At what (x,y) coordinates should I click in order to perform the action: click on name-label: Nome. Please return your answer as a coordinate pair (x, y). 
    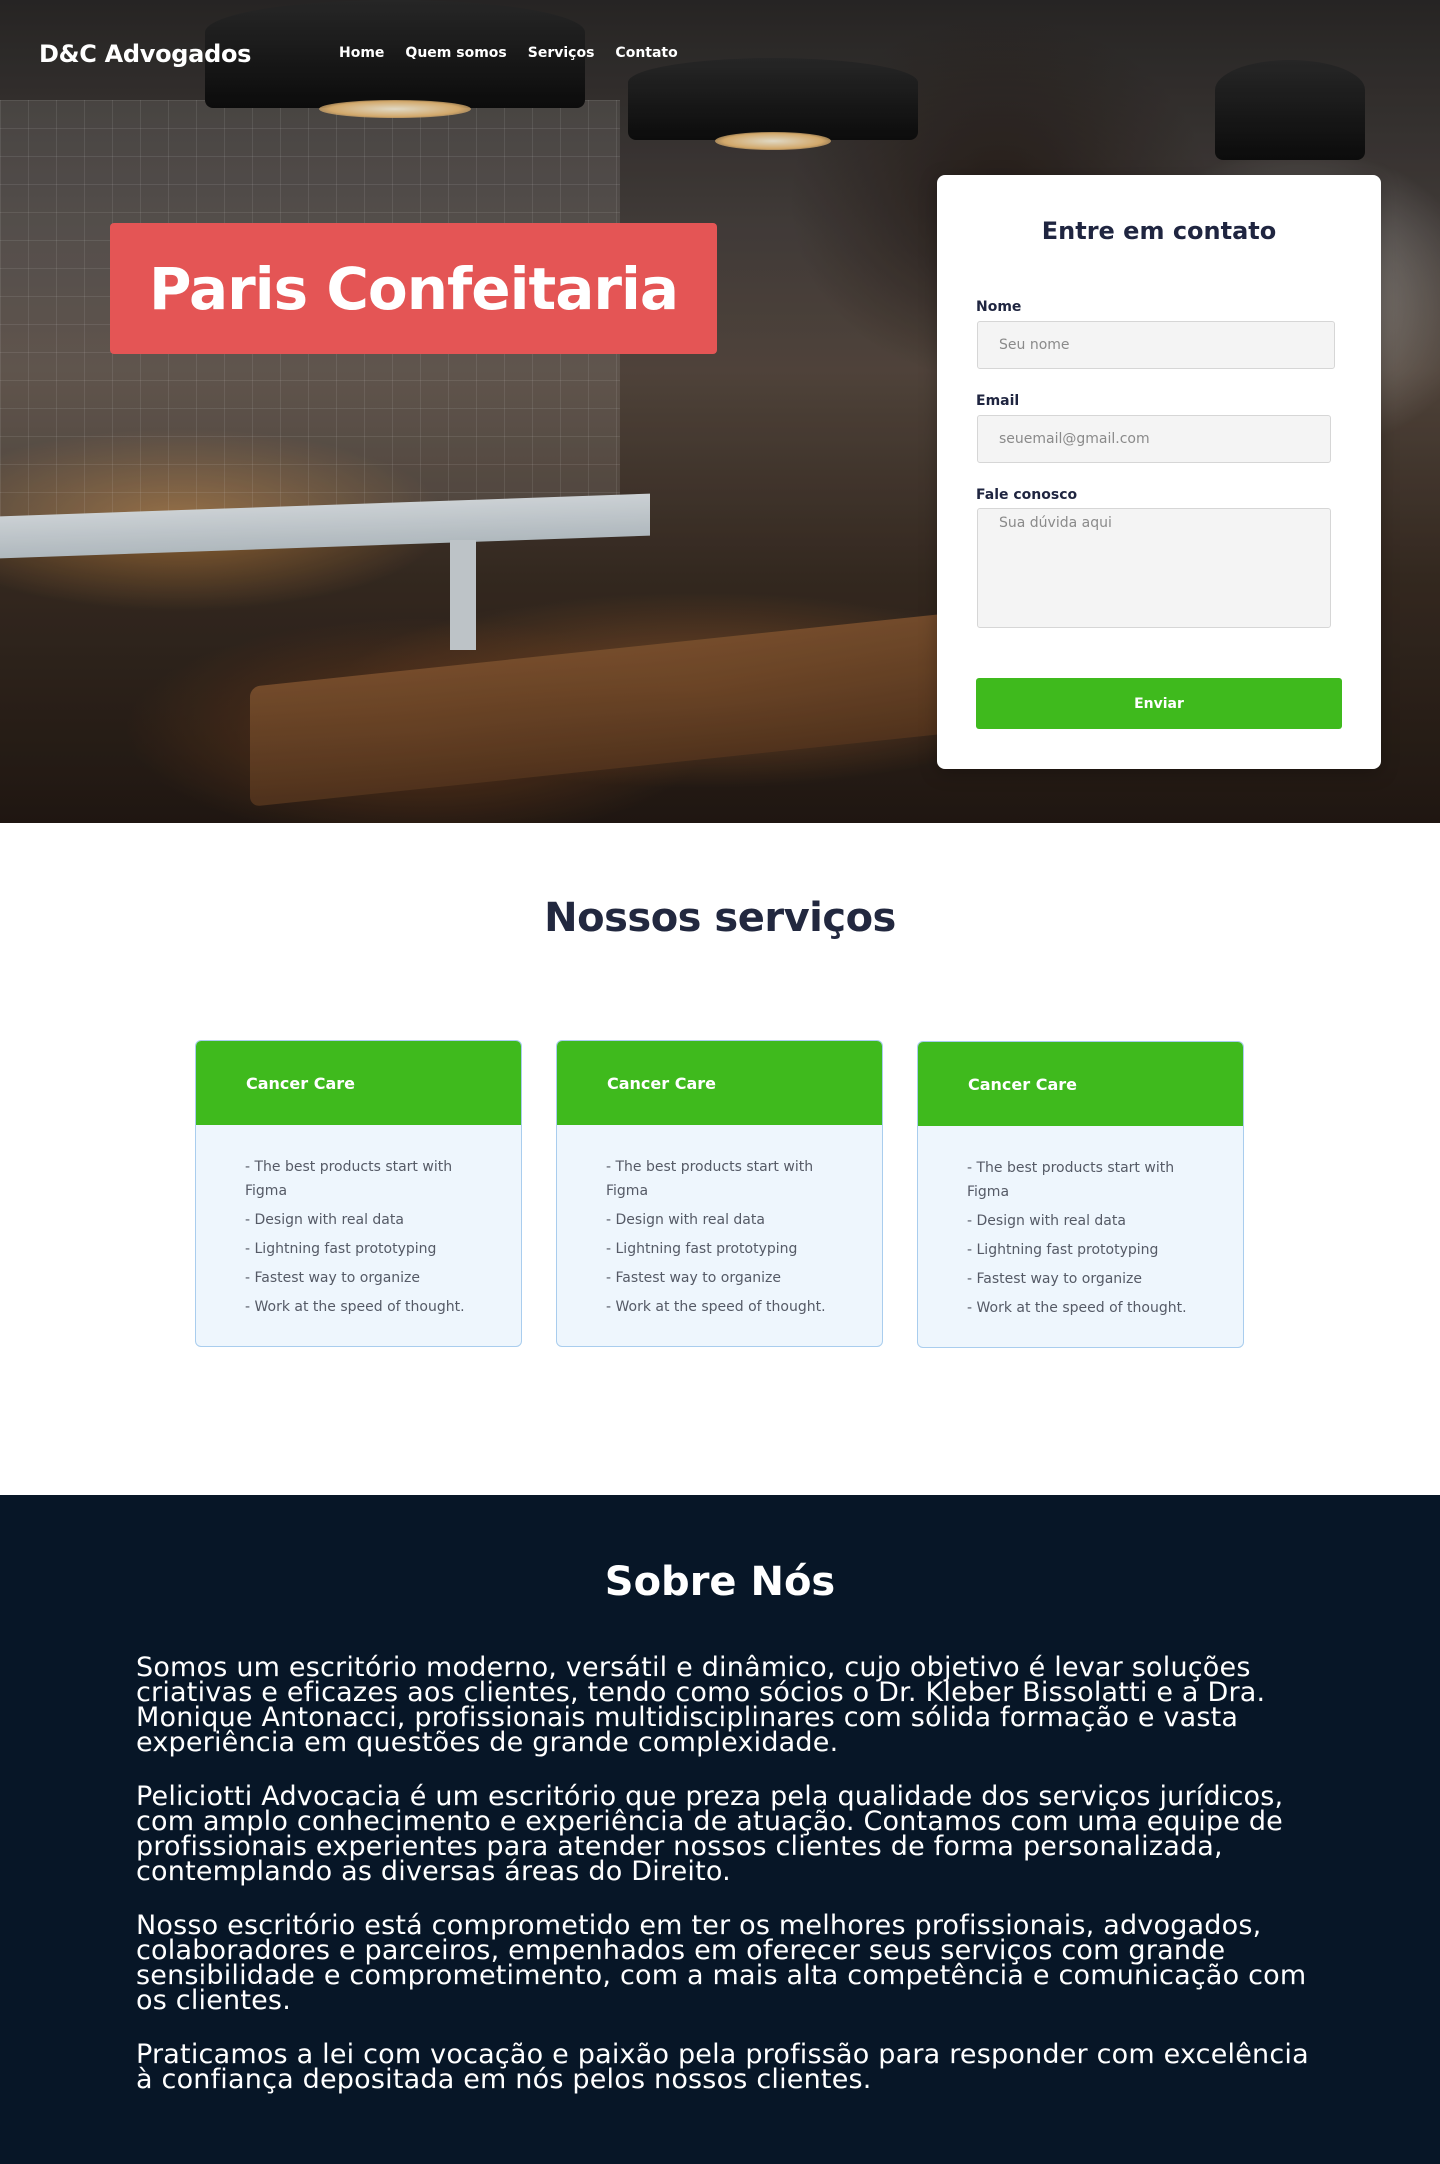
    Looking at the image, I should click on (999, 307).